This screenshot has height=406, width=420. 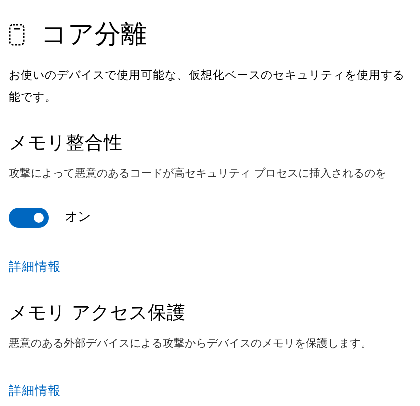 What do you see at coordinates (29, 218) in the screenshot?
I see `toggle-switch` at bounding box center [29, 218].